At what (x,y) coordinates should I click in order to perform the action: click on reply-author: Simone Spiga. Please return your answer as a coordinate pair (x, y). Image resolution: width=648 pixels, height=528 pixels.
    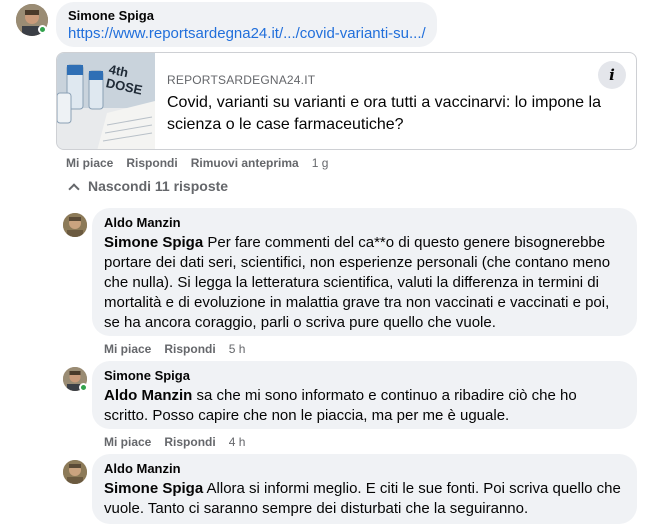
    Looking at the image, I should click on (364, 376).